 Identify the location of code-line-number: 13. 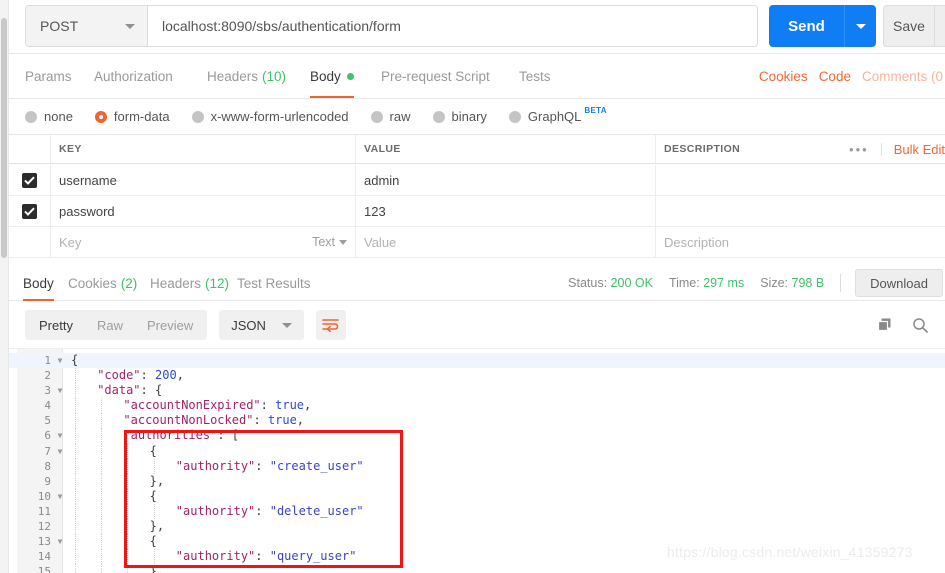
(44, 542).